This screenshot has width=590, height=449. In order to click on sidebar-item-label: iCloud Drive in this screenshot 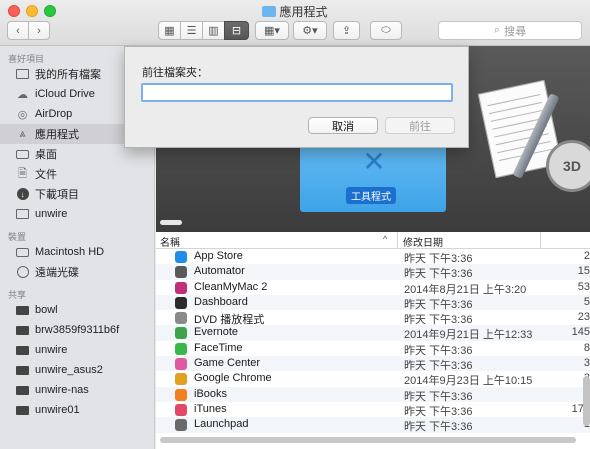, I will do `click(65, 94)`.